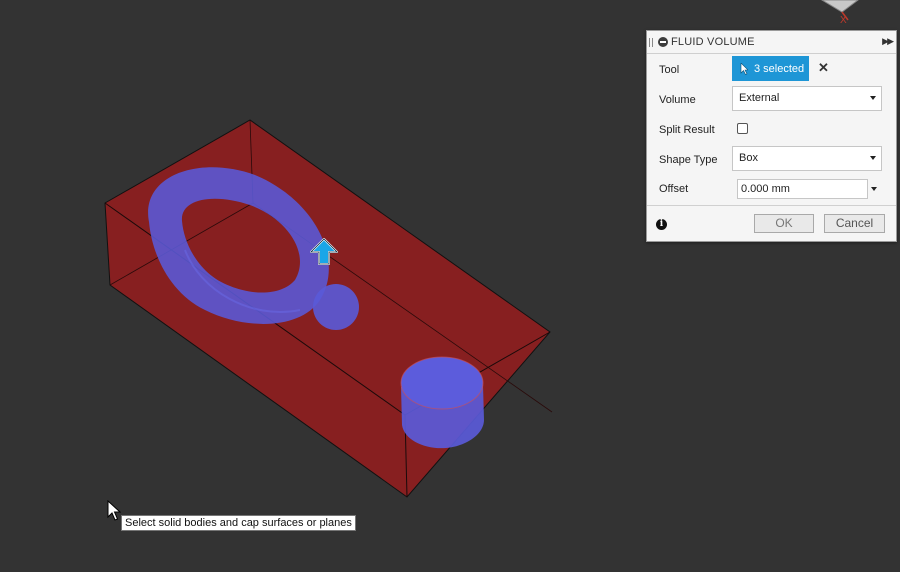 The image size is (900, 572). What do you see at coordinates (742, 128) in the screenshot?
I see `split-result-checkbox` at bounding box center [742, 128].